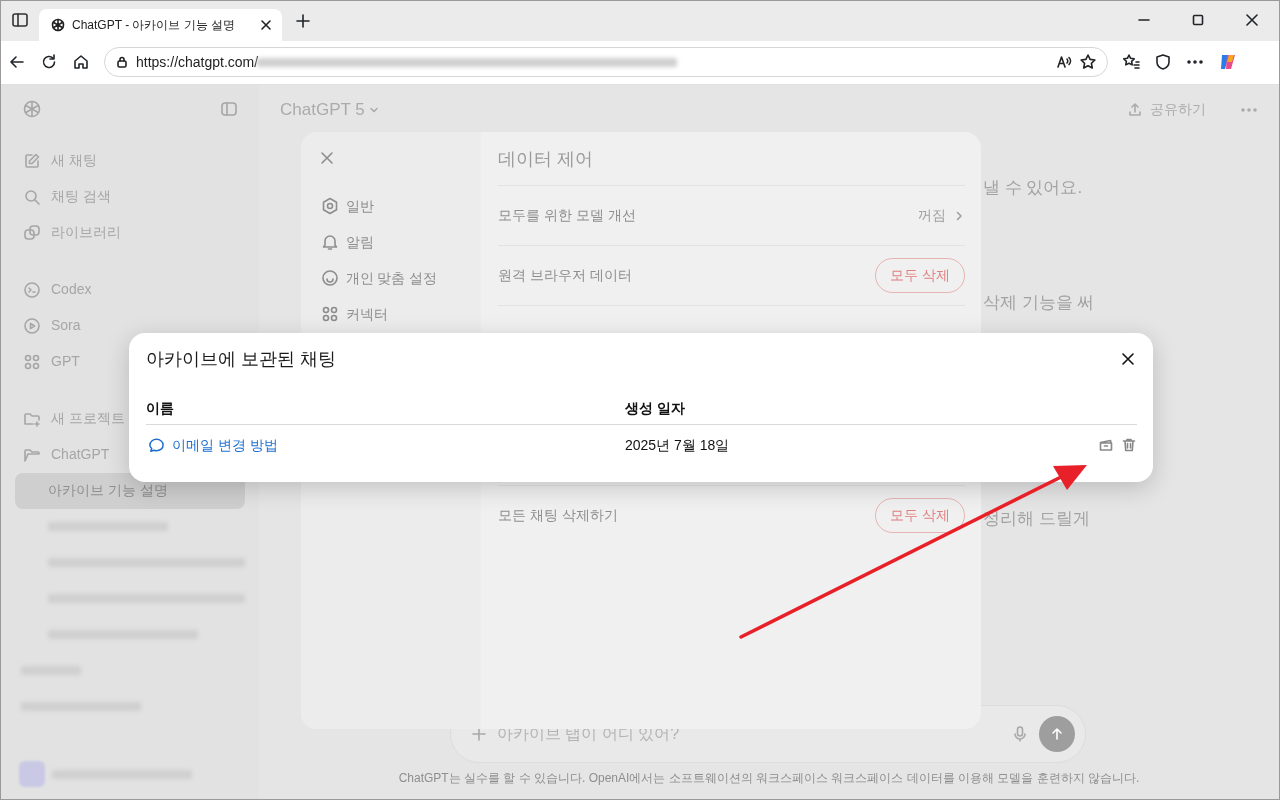 Image resolution: width=1280 pixels, height=800 pixels. I want to click on disclaimer-text: ChatGPT는 실수를 할 수 있습니다. OpenAI에서는 소프트웨이션의 워크스페이스 워크스페이스 데이터를 이용해 모델을 훈련하지 않습니다., so click(769, 778).